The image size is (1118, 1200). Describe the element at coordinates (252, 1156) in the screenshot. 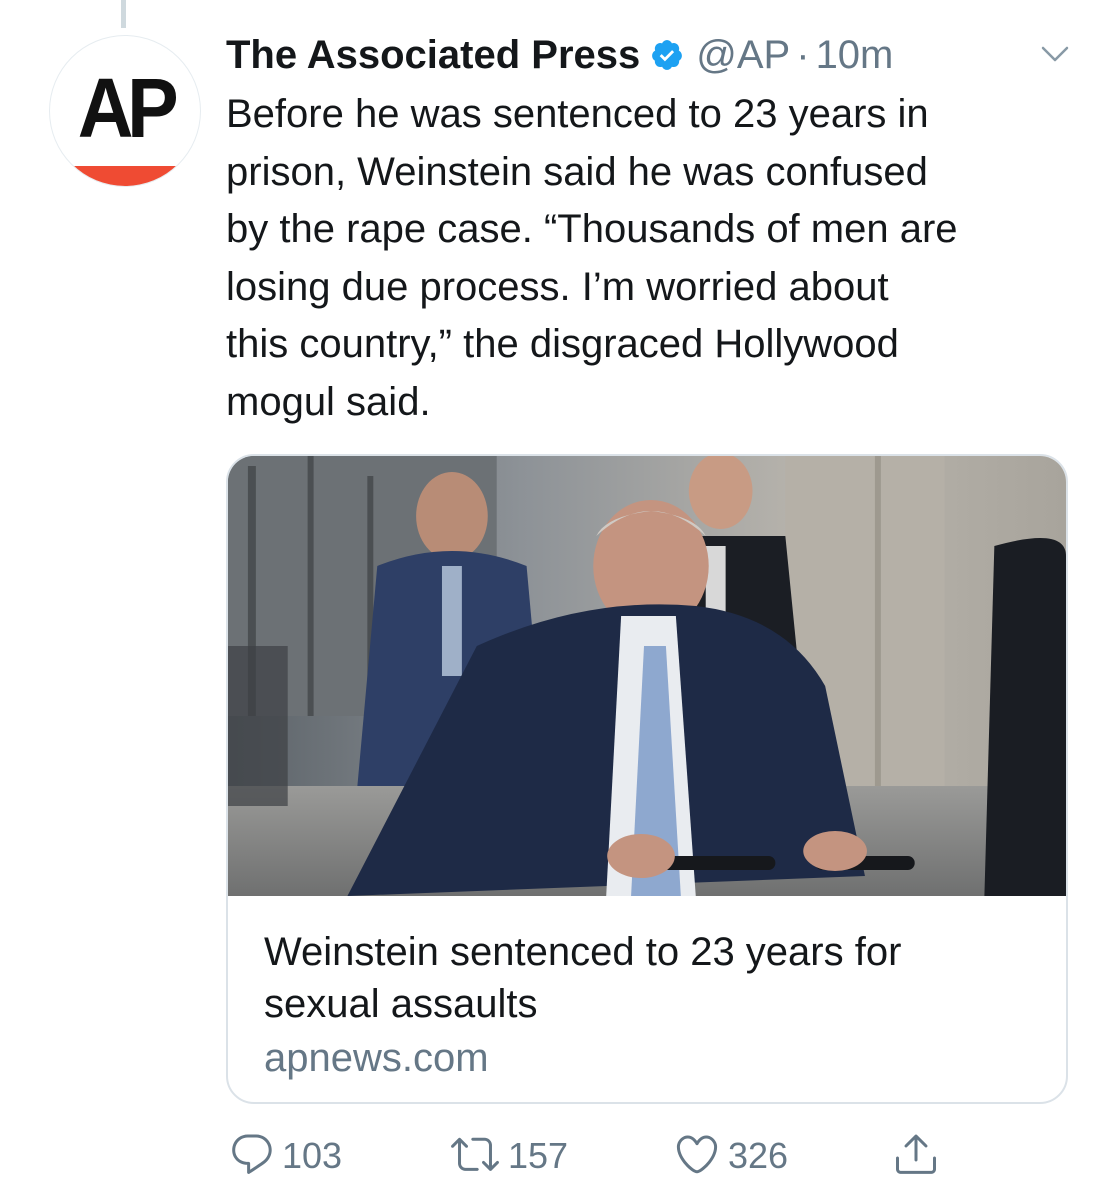

I see `reply-icon` at that location.